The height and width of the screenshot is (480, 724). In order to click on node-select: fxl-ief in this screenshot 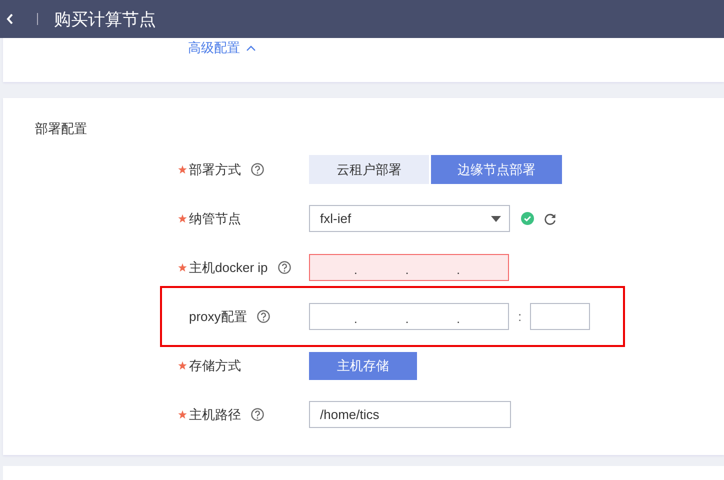, I will do `click(409, 218)`.